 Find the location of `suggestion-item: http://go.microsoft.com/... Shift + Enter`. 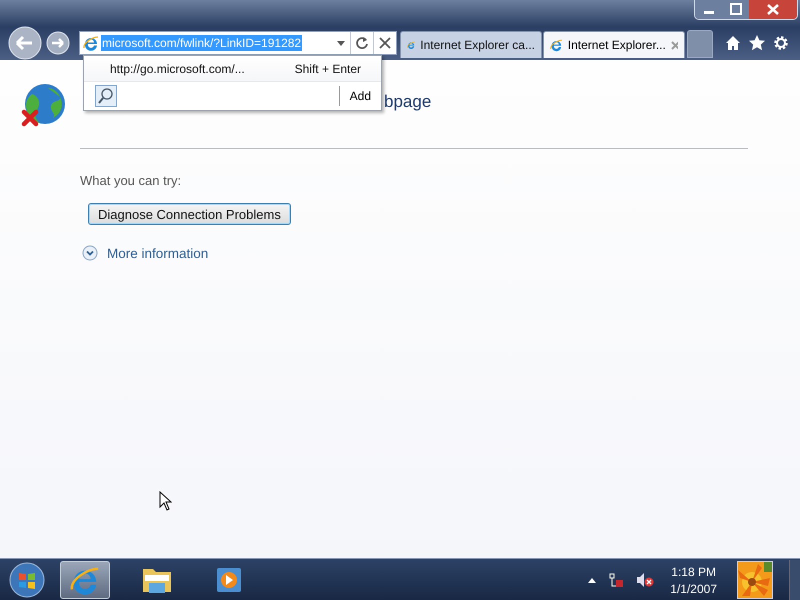

suggestion-item: http://go.microsoft.com/... Shift + Enter is located at coordinates (232, 69).